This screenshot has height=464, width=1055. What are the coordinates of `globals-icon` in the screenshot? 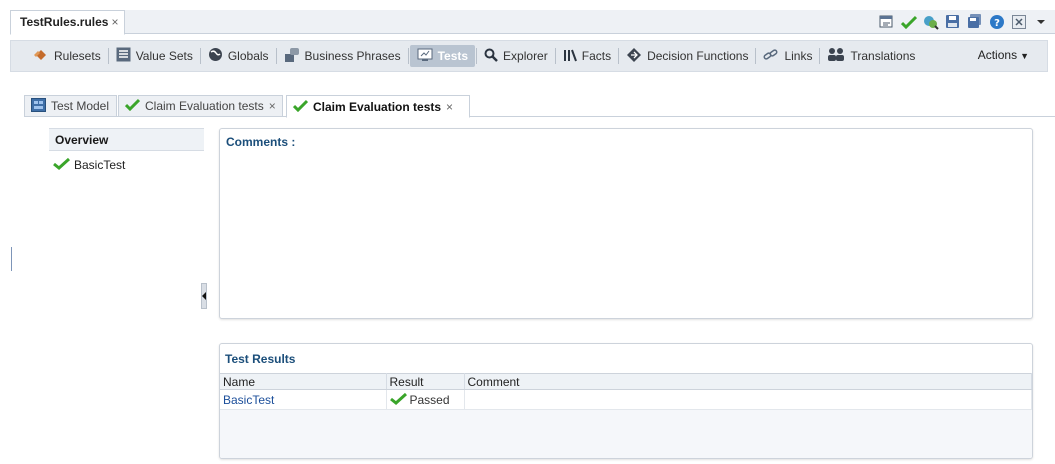 It's located at (215, 56).